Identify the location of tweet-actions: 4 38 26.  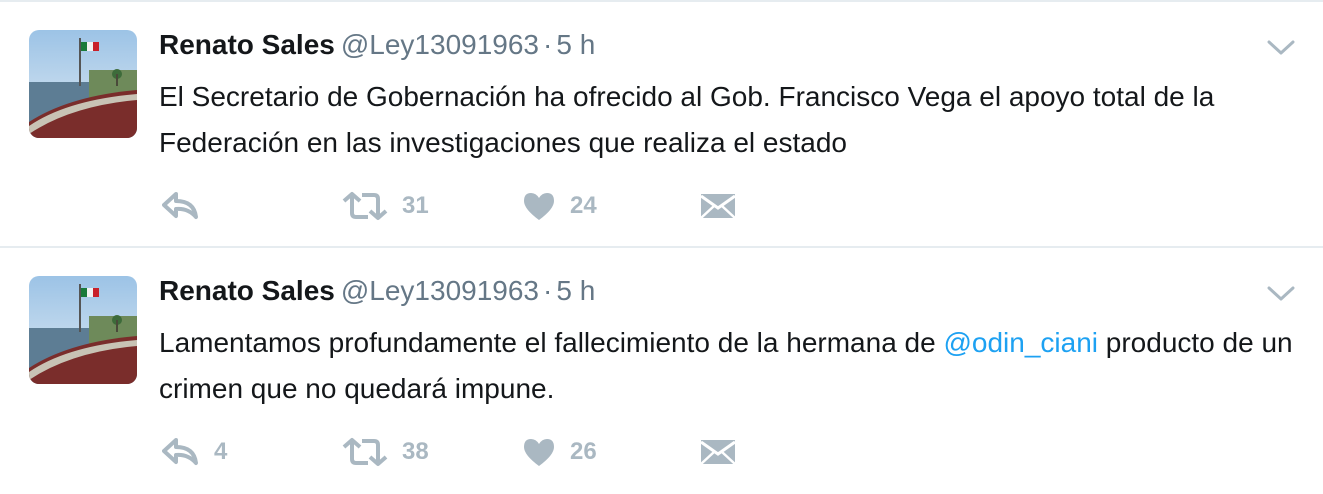
(661, 452).